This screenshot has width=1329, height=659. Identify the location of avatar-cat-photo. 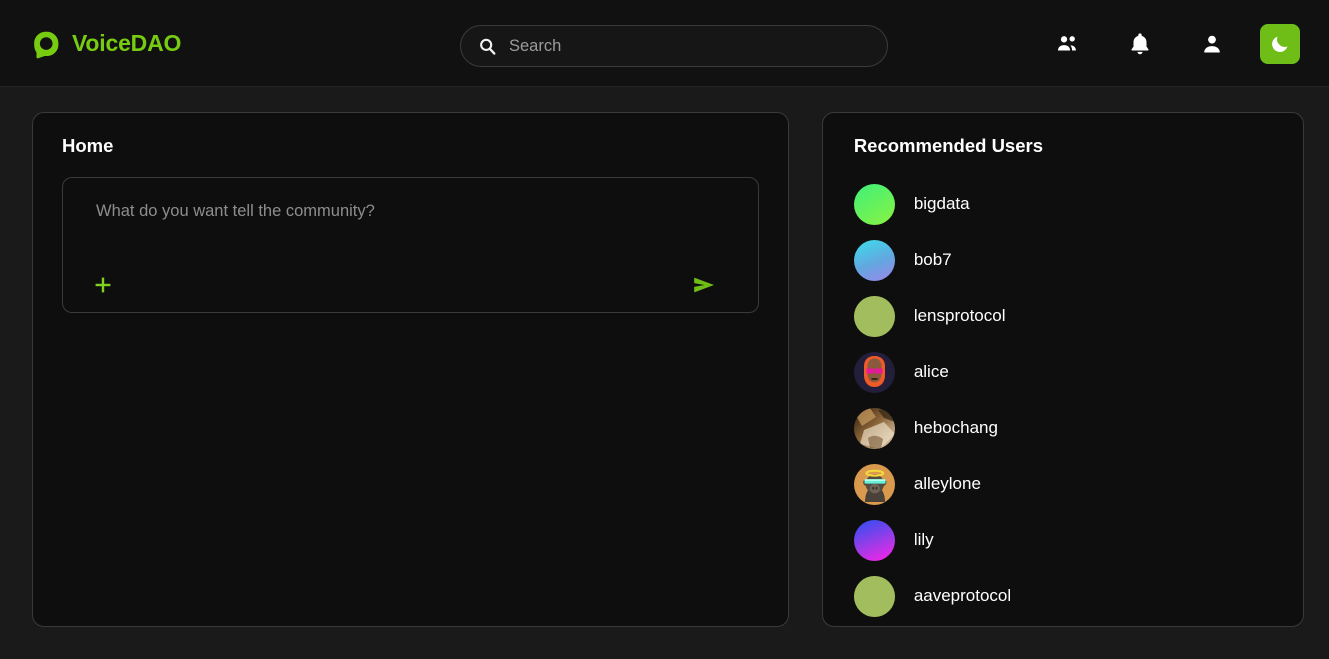
(874, 428).